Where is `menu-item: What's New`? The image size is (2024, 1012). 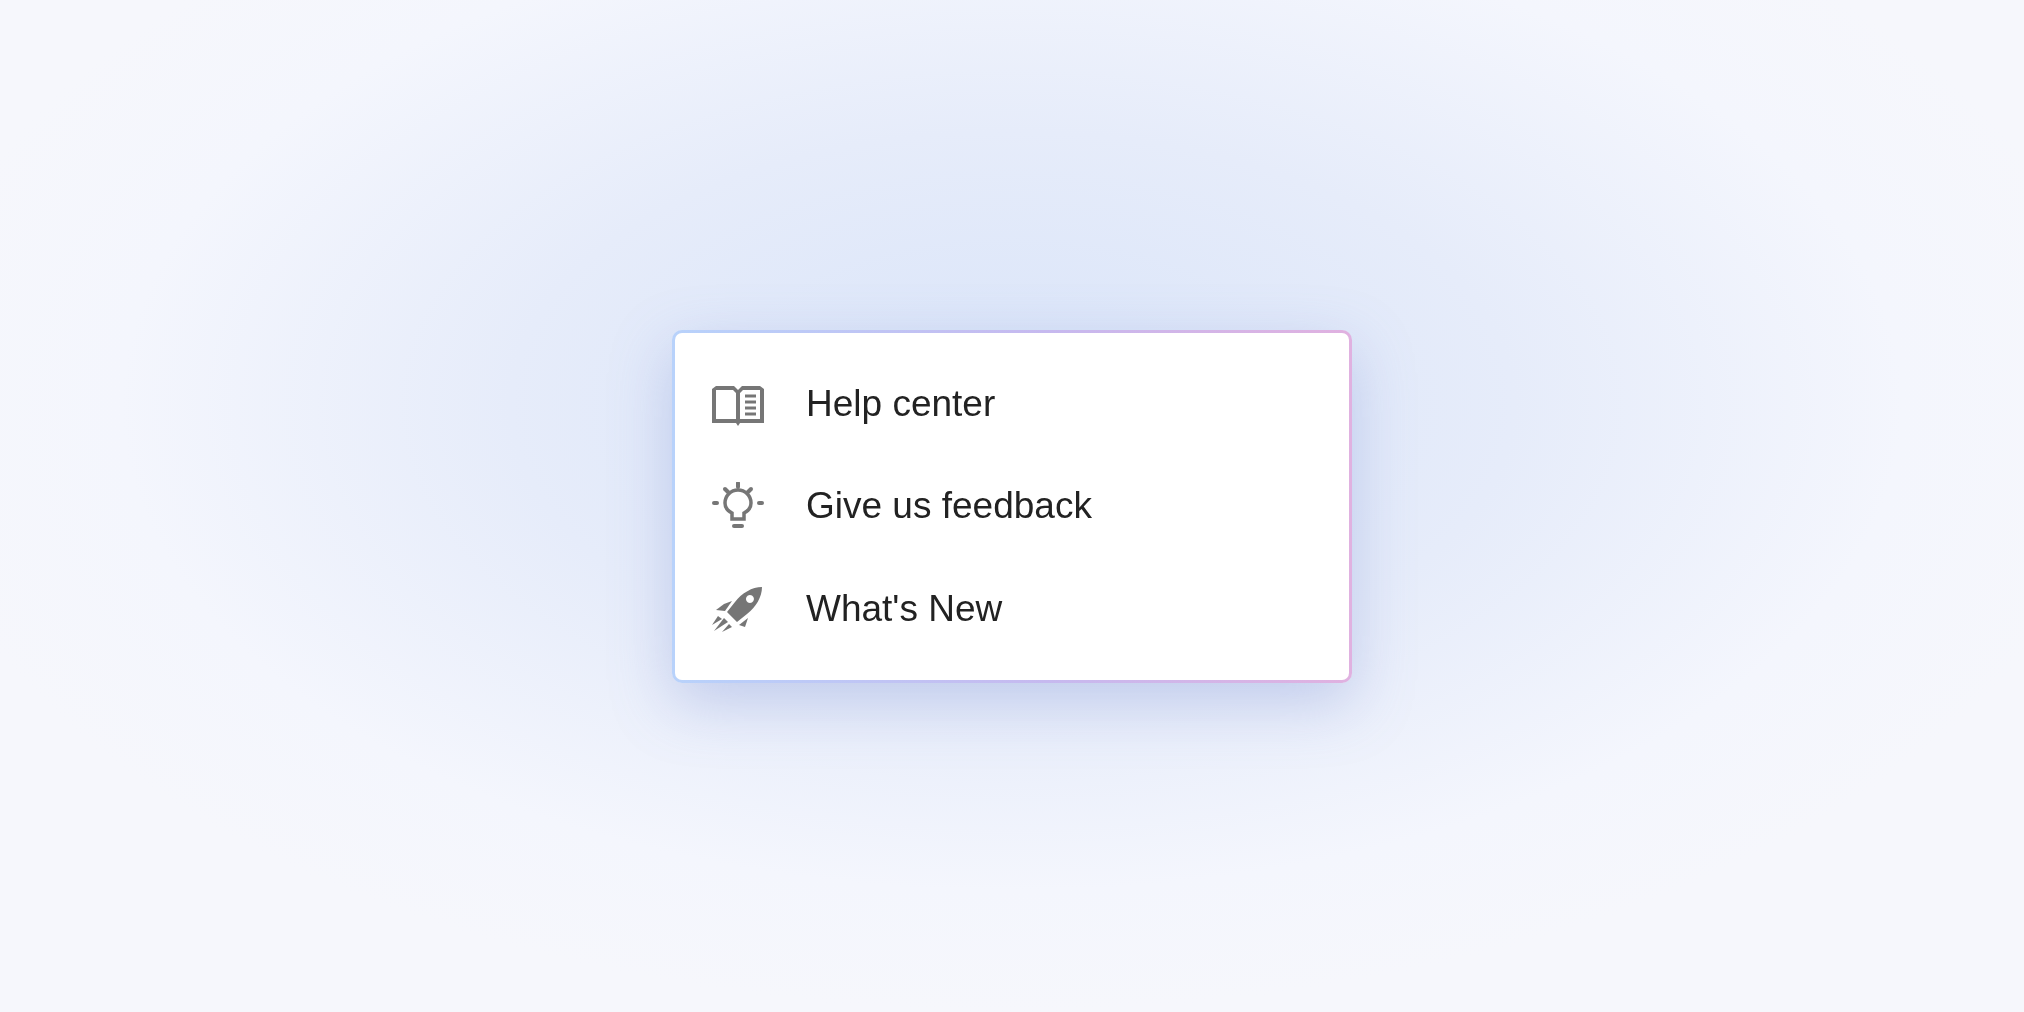
menu-item: What's New is located at coordinates (1012, 608).